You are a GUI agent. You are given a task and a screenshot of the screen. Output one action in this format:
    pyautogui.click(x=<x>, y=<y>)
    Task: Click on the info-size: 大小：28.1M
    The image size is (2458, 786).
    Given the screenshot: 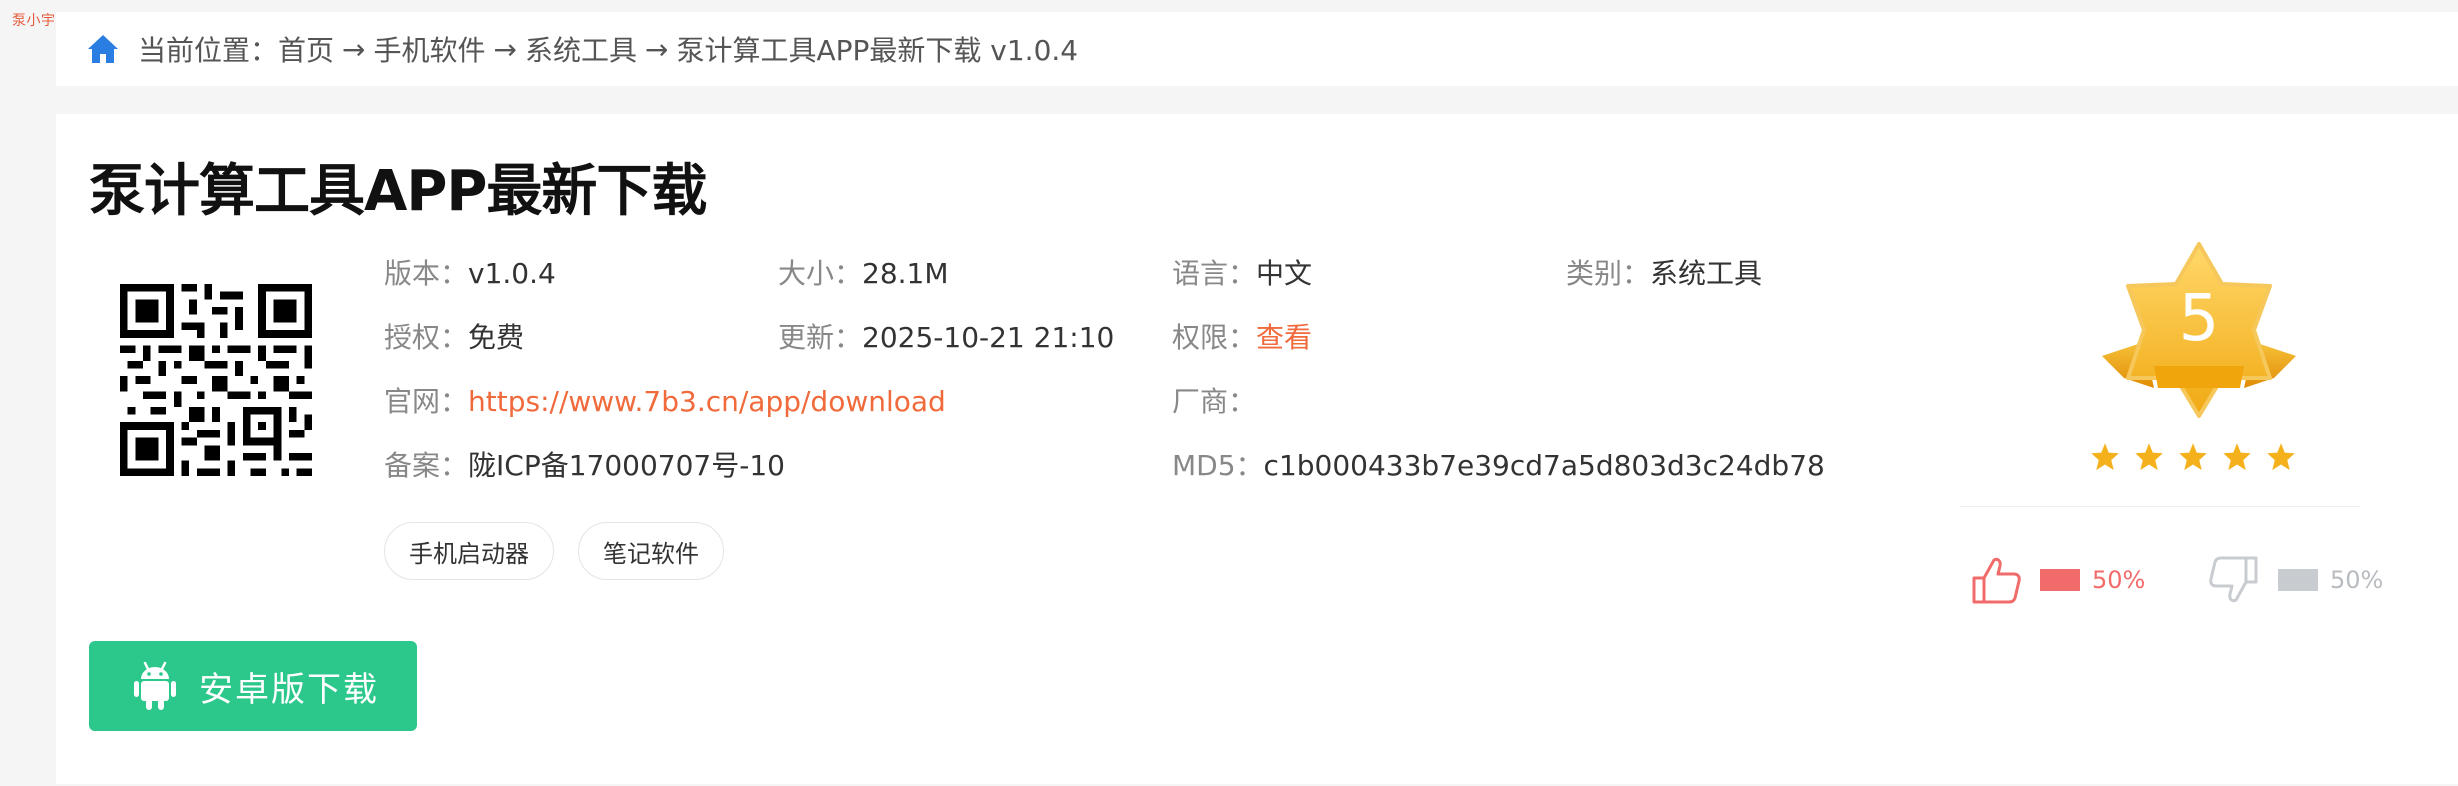 What is the action you would take?
    pyautogui.click(x=863, y=272)
    